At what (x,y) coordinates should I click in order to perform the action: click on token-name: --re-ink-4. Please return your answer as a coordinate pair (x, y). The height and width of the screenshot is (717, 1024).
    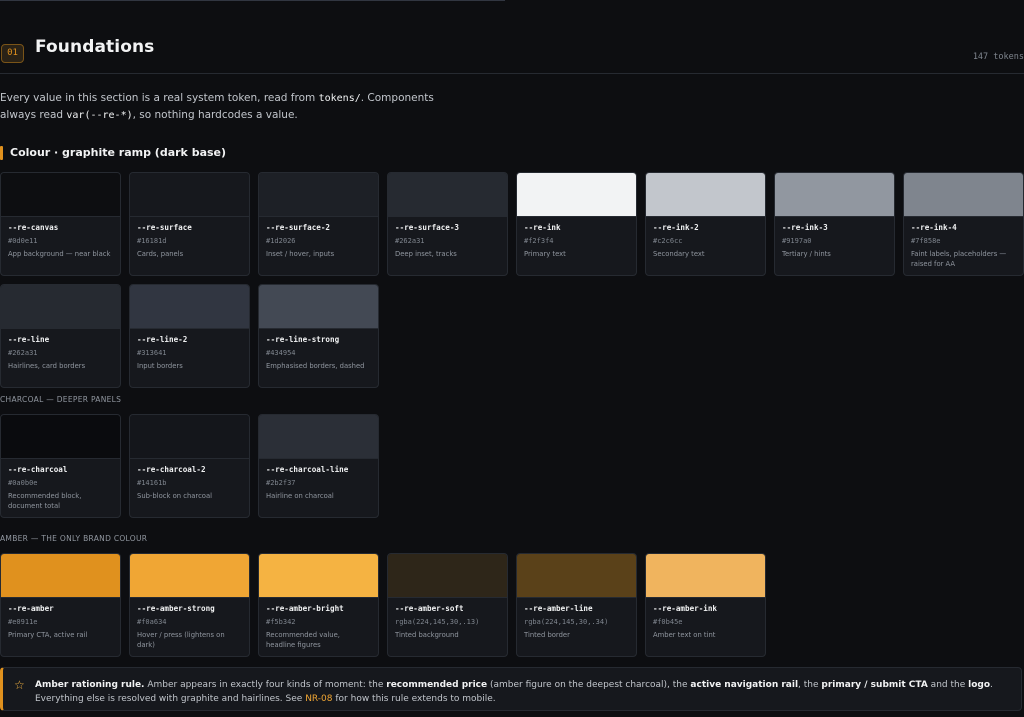
    Looking at the image, I should click on (934, 227).